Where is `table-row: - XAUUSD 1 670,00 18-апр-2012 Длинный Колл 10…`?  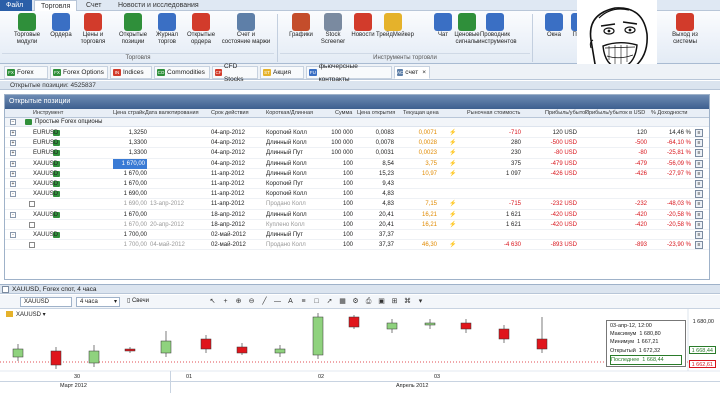 table-row: - XAUUSD 1 670,00 18-апр-2012 Длинный Колл 10… is located at coordinates (357, 215).